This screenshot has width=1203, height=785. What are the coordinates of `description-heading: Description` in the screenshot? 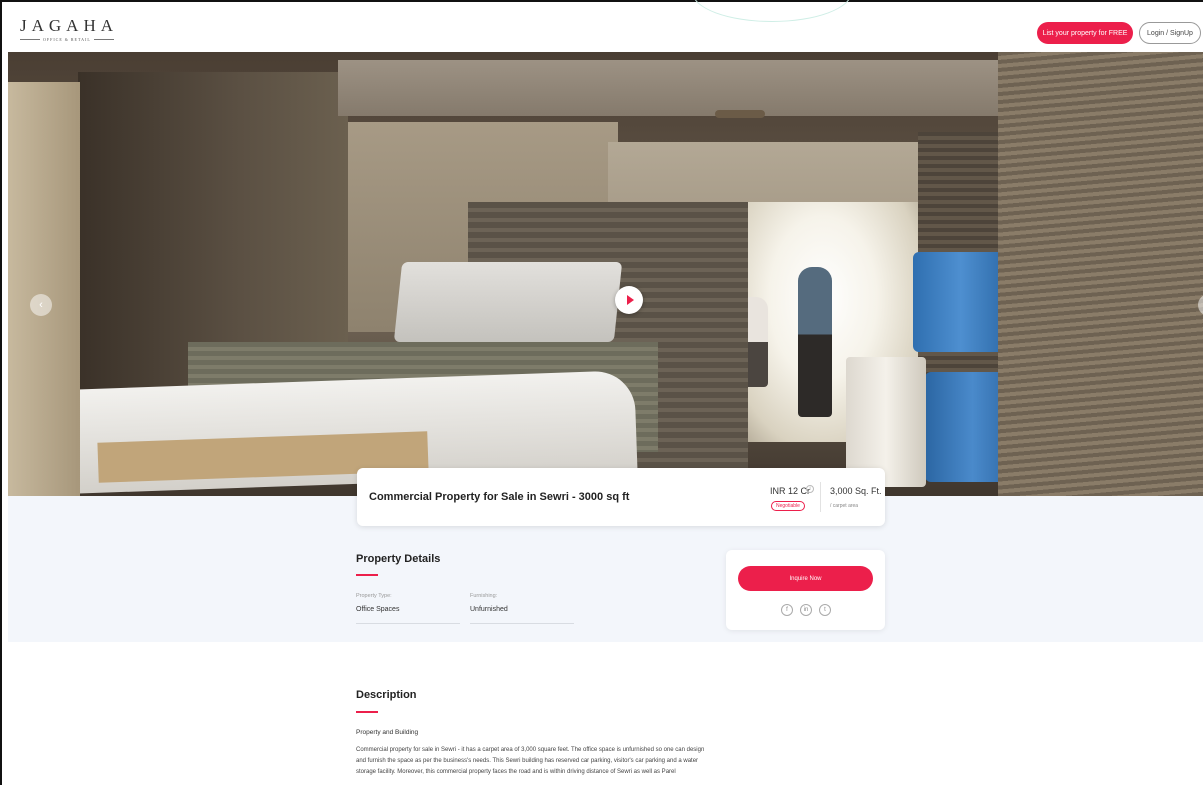 It's located at (386, 695).